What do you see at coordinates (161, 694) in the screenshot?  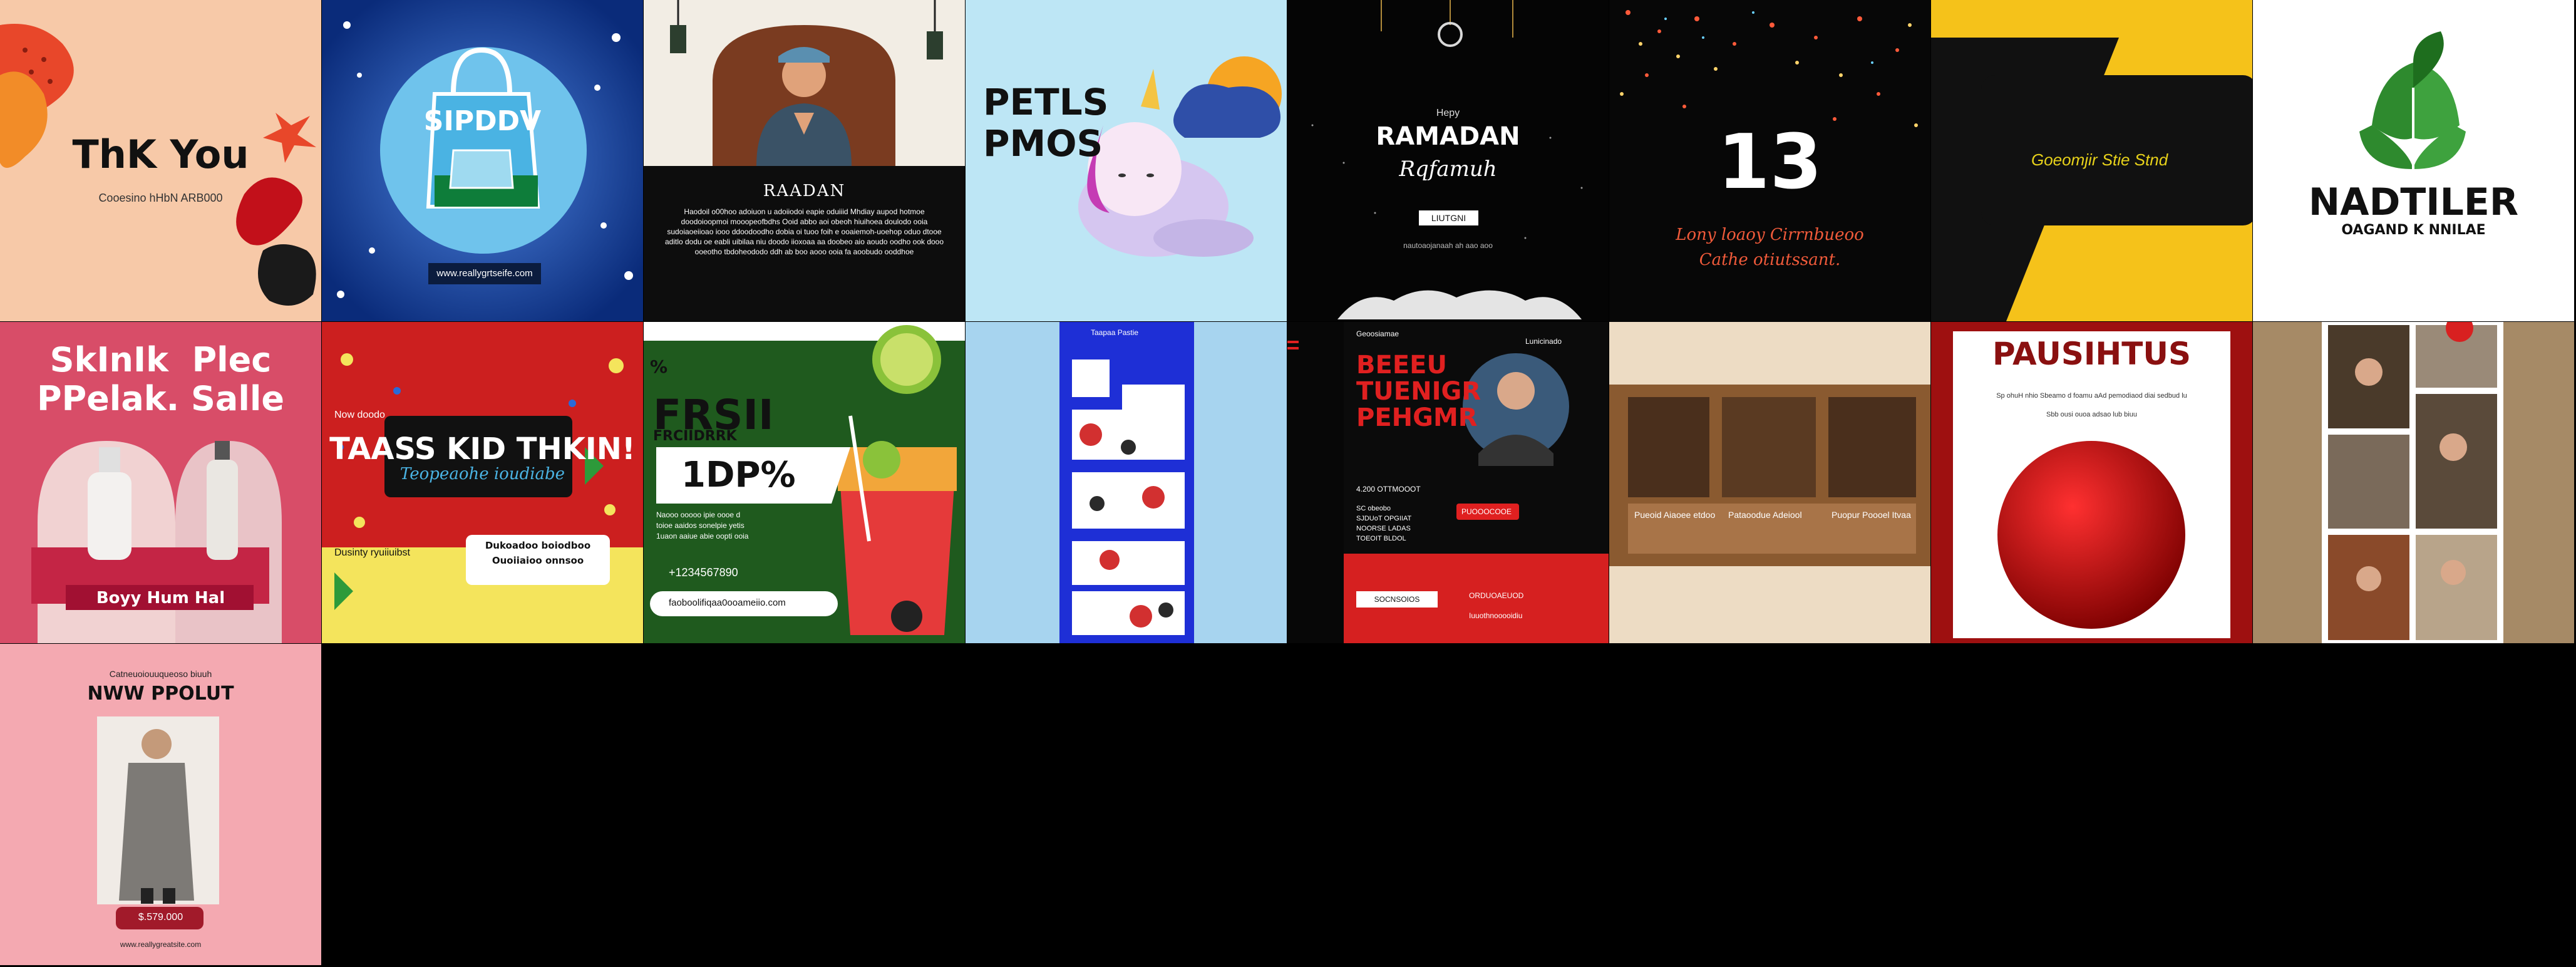 I see `tile-title: NWW PPOLUT` at bounding box center [161, 694].